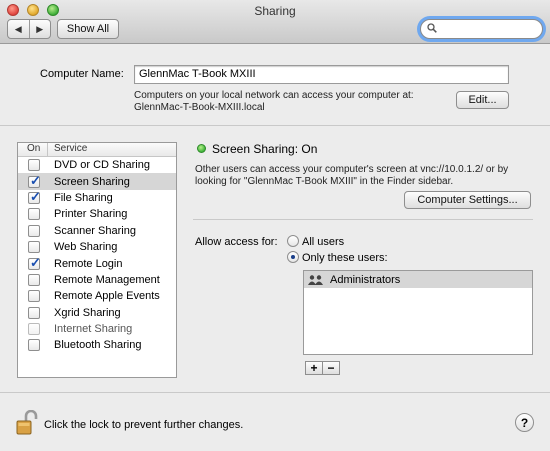  I want to click on service-label: Remote Management, so click(107, 279).